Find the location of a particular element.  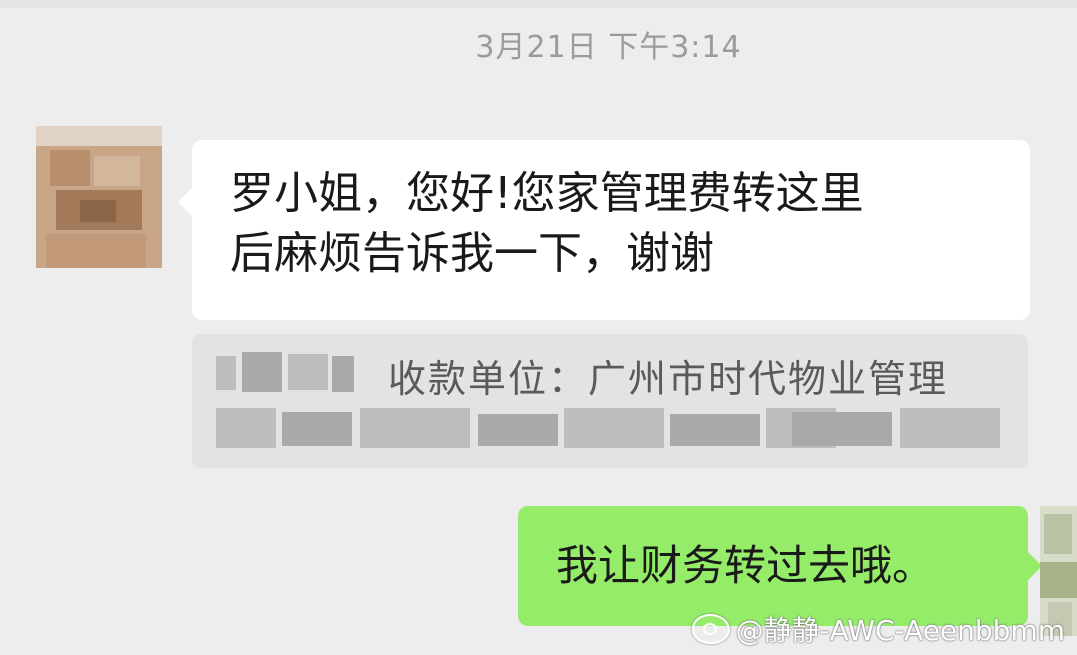

top-divider is located at coordinates (538, 4).